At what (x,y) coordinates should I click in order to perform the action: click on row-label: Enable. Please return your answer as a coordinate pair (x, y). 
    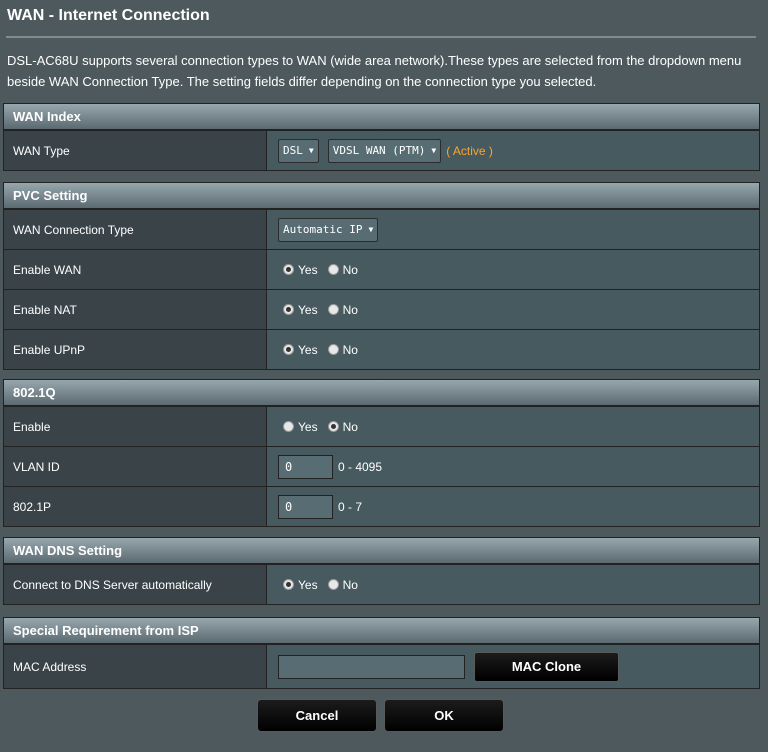
    Looking at the image, I should click on (135, 426).